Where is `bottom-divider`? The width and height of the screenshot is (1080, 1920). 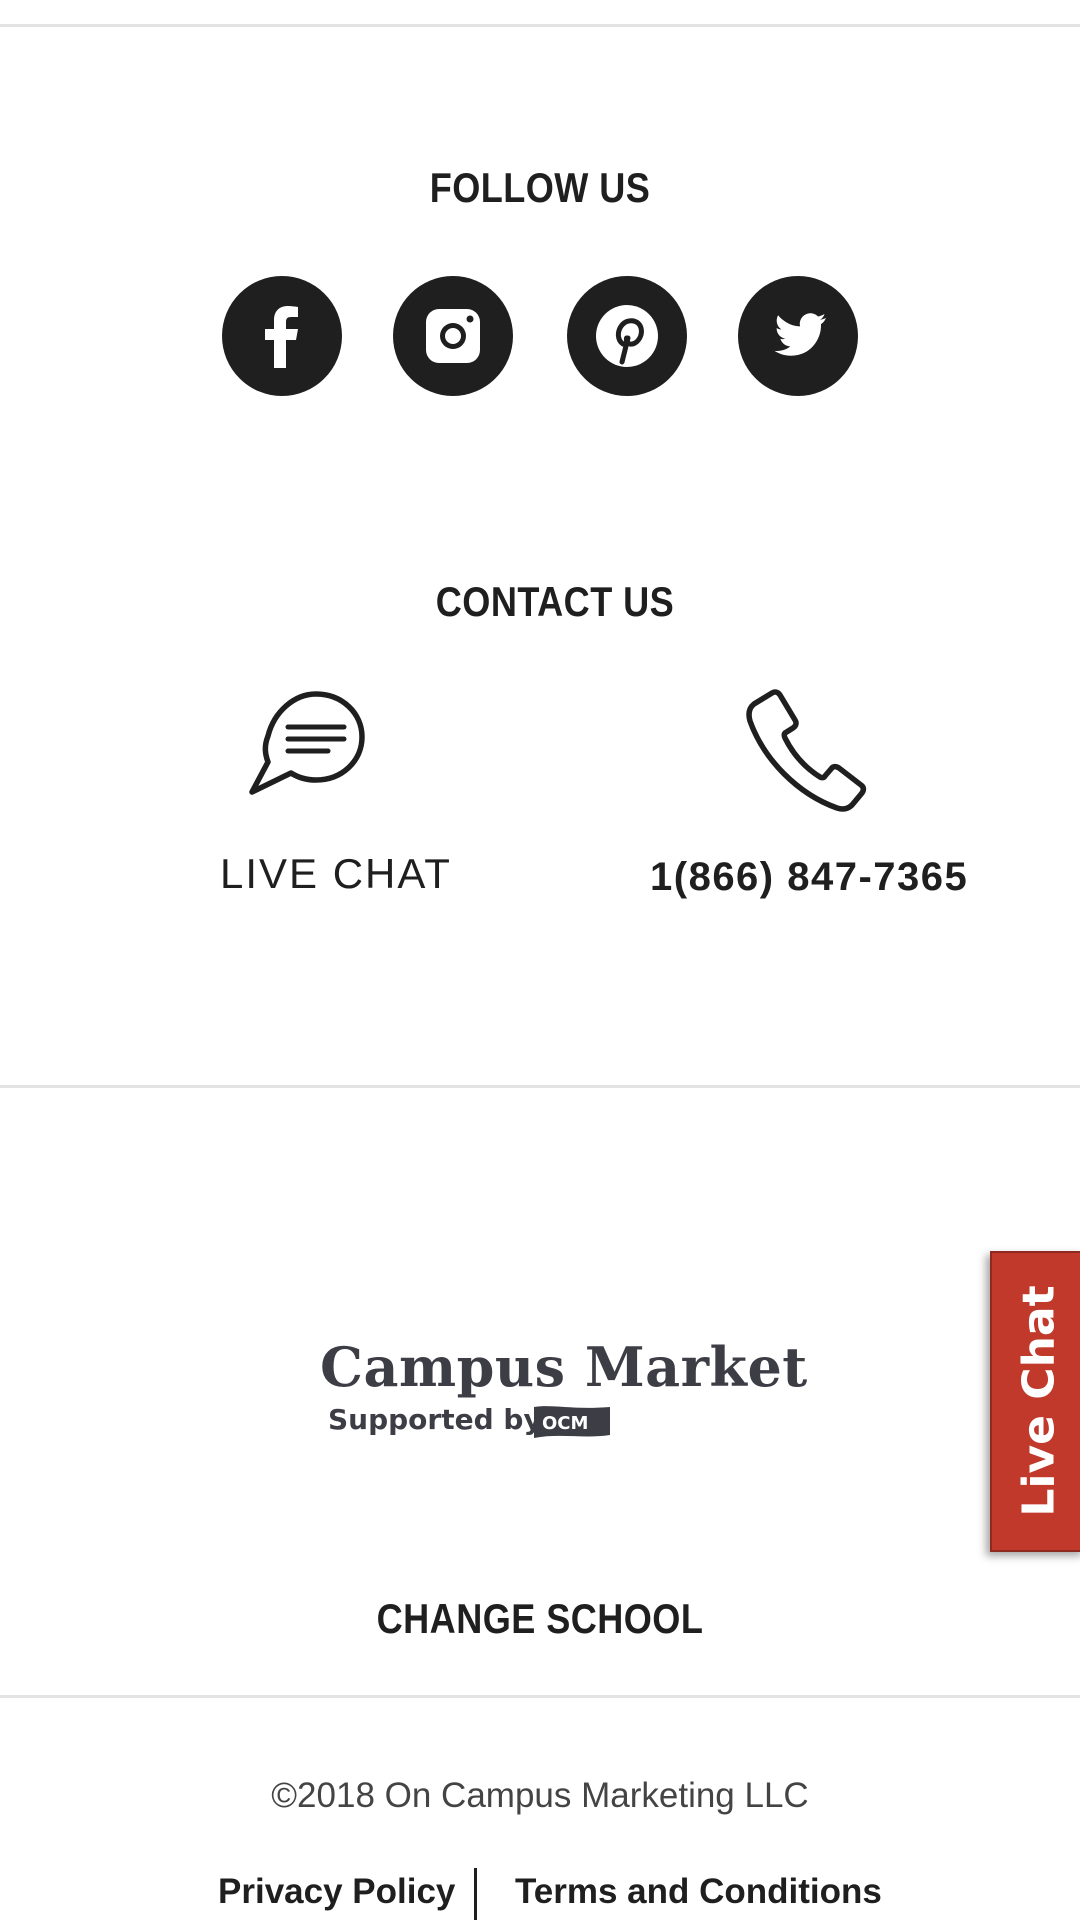 bottom-divider is located at coordinates (540, 1696).